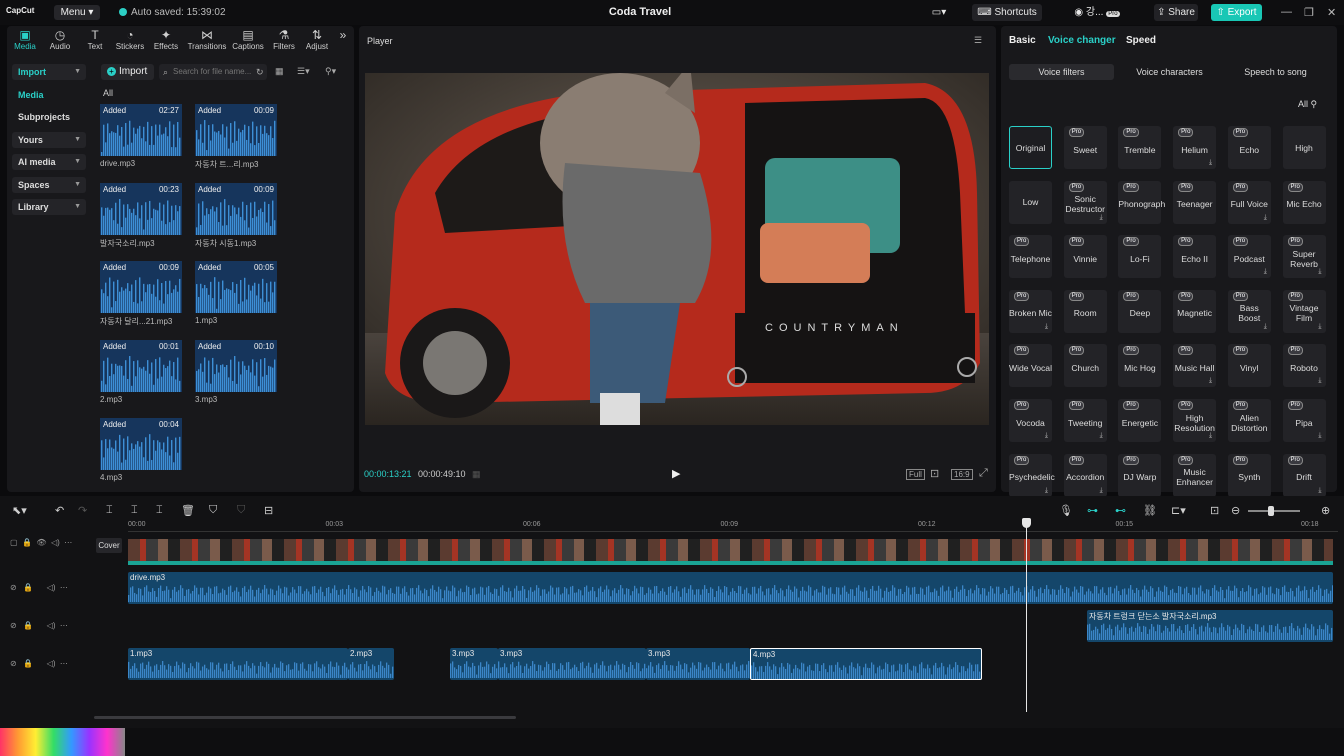 Image resolution: width=1344 pixels, height=756 pixels. Describe the element at coordinates (279, 71) in the screenshot. I see `grid-view-icon: ▦` at that location.